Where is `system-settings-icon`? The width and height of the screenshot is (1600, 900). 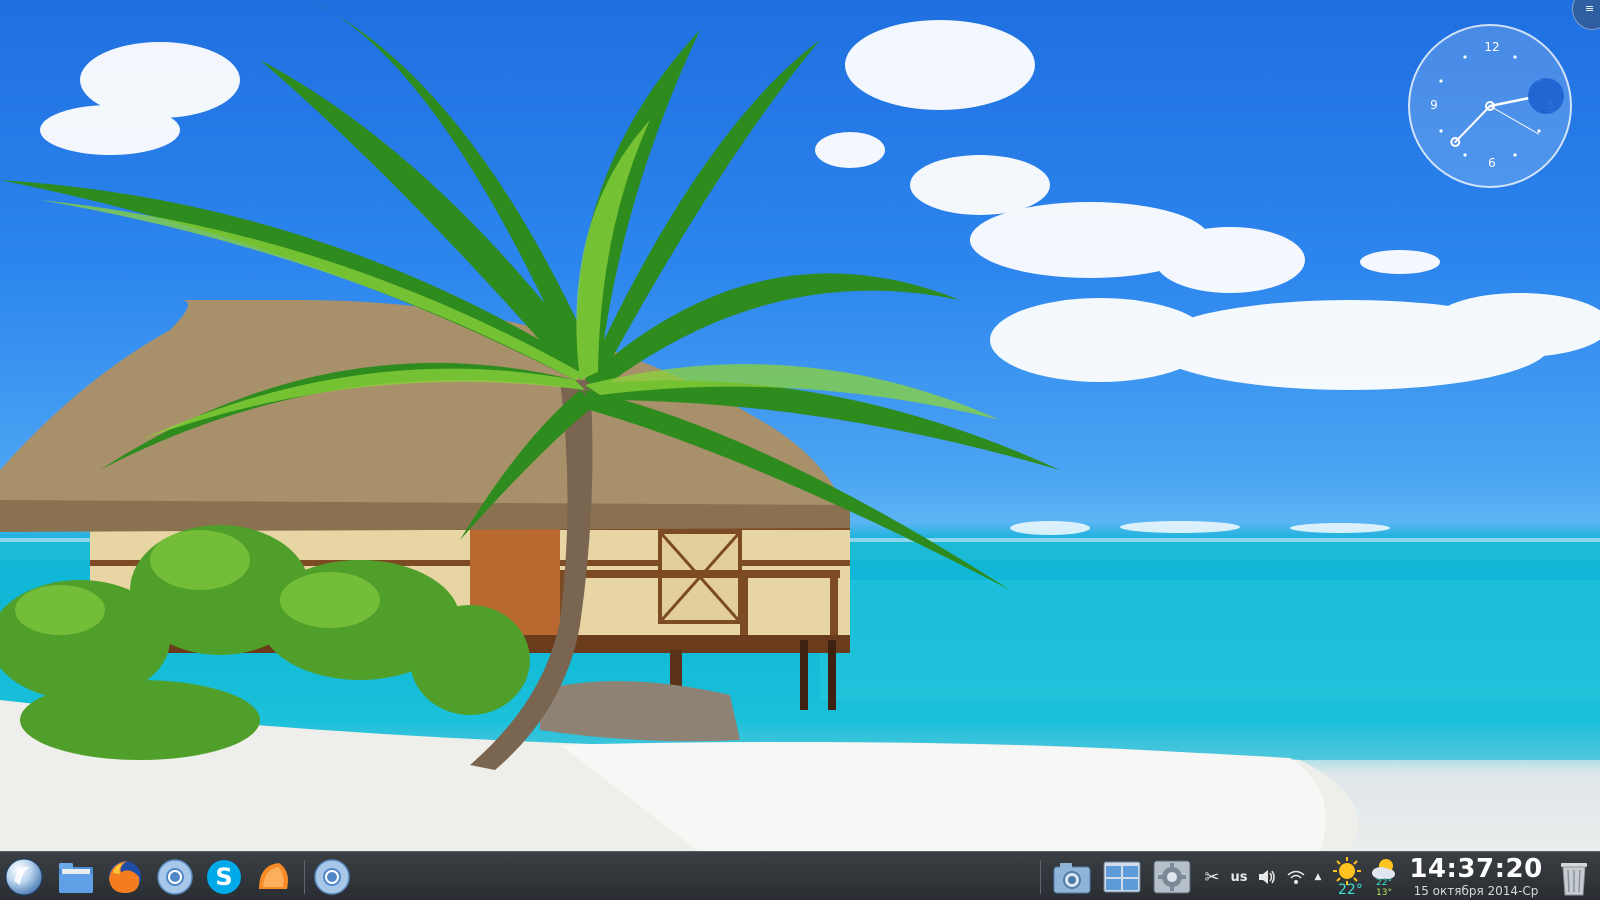 system-settings-icon is located at coordinates (1172, 877).